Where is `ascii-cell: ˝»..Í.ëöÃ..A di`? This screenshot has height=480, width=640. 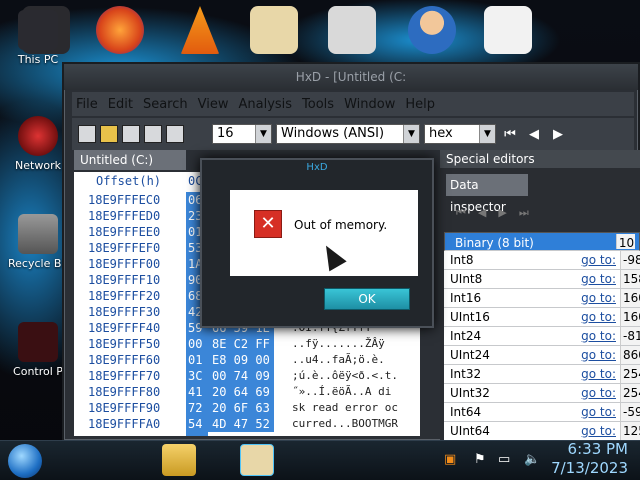 ascii-cell: ˝»..Í.ëöÃ..A di is located at coordinates (356, 392).